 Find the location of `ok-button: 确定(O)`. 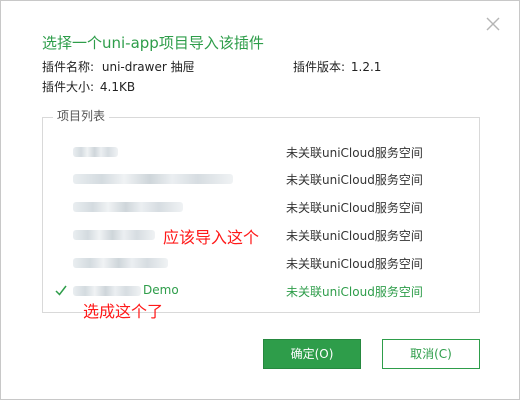

ok-button: 确定(O) is located at coordinates (312, 354).